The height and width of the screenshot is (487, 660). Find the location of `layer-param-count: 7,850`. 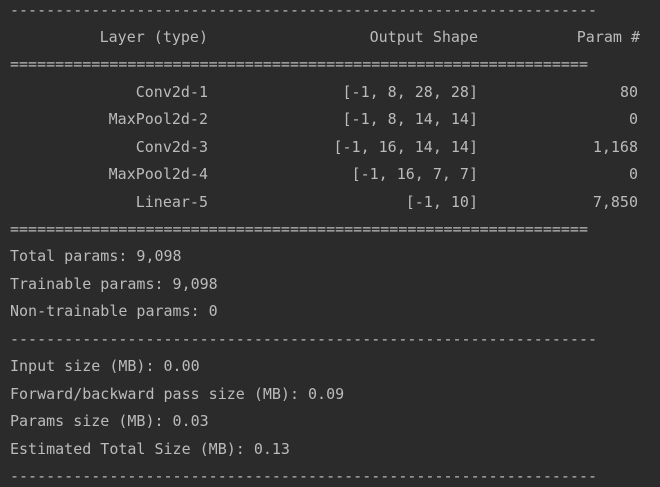

layer-param-count: 7,850 is located at coordinates (615, 202).